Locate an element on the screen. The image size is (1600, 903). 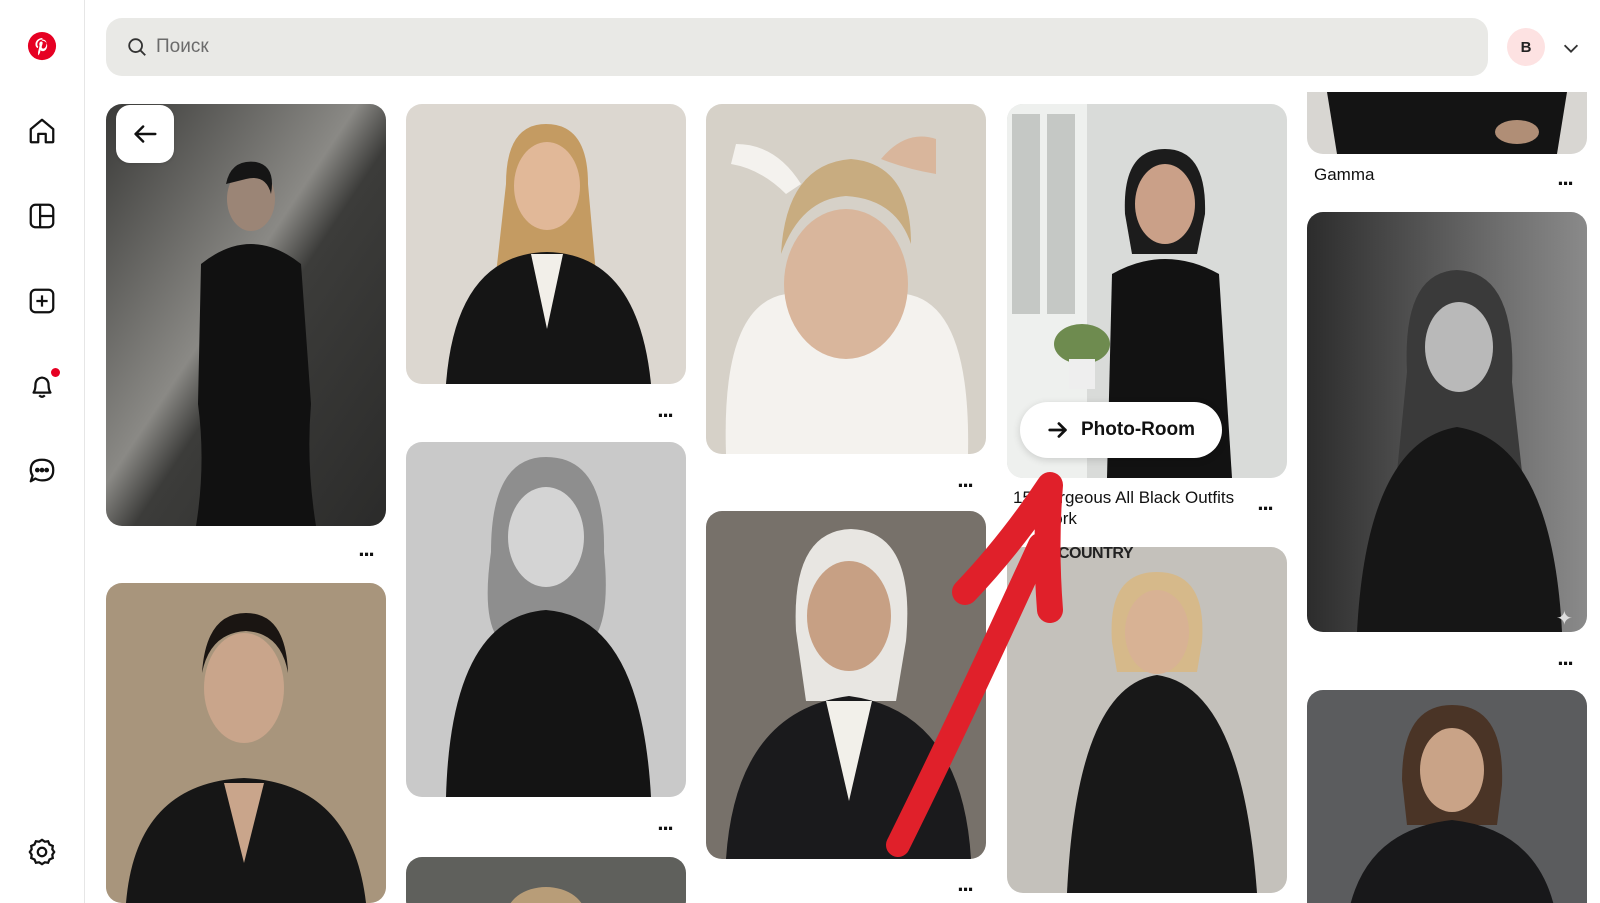
search-bar is located at coordinates (797, 47).